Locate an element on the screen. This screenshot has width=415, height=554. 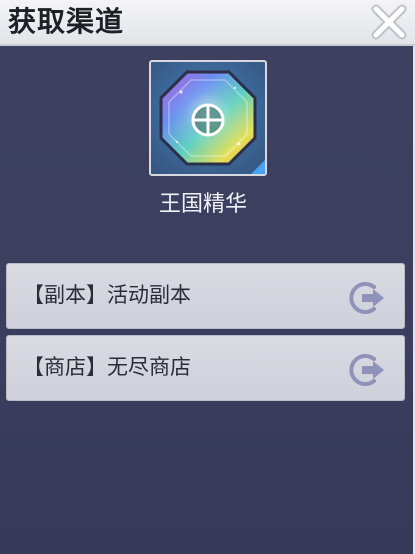
panel-header: 获取渠道 is located at coordinates (207, 23).